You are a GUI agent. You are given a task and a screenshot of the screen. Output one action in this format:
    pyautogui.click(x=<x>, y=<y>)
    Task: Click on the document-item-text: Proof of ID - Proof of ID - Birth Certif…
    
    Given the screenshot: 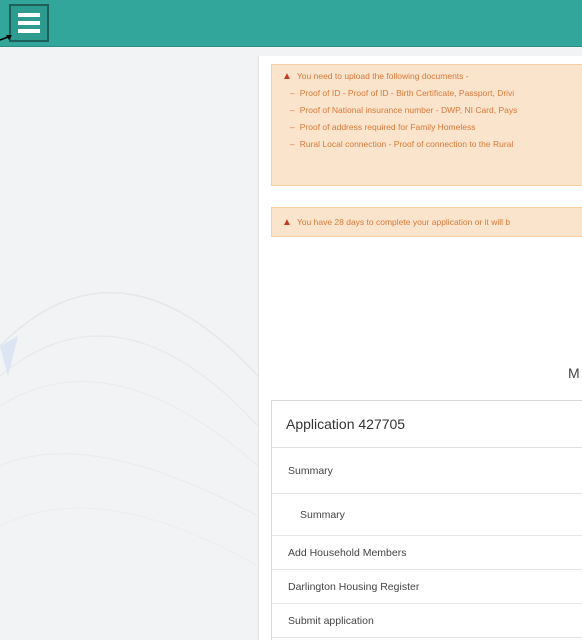 What is the action you would take?
    pyautogui.click(x=407, y=93)
    